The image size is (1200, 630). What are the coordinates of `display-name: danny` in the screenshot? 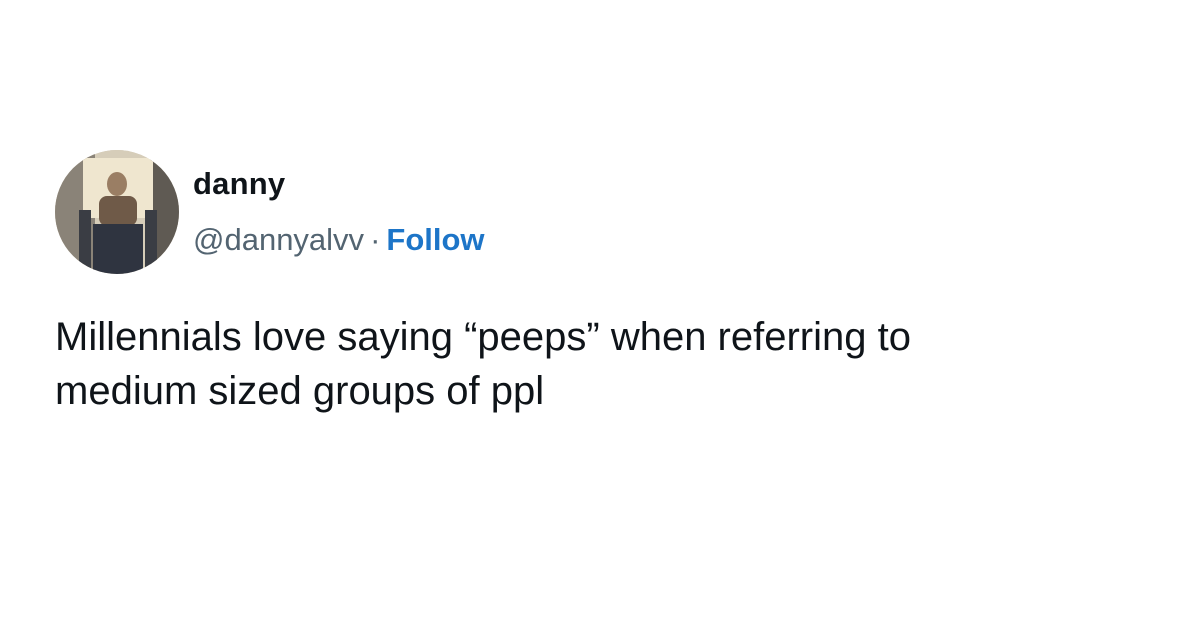 It's located at (339, 184).